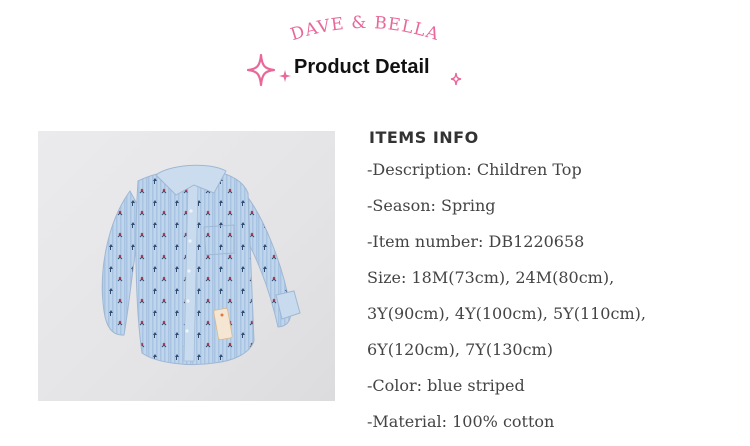  What do you see at coordinates (446, 385) in the screenshot?
I see `color-text: -Color: blue striped` at bounding box center [446, 385].